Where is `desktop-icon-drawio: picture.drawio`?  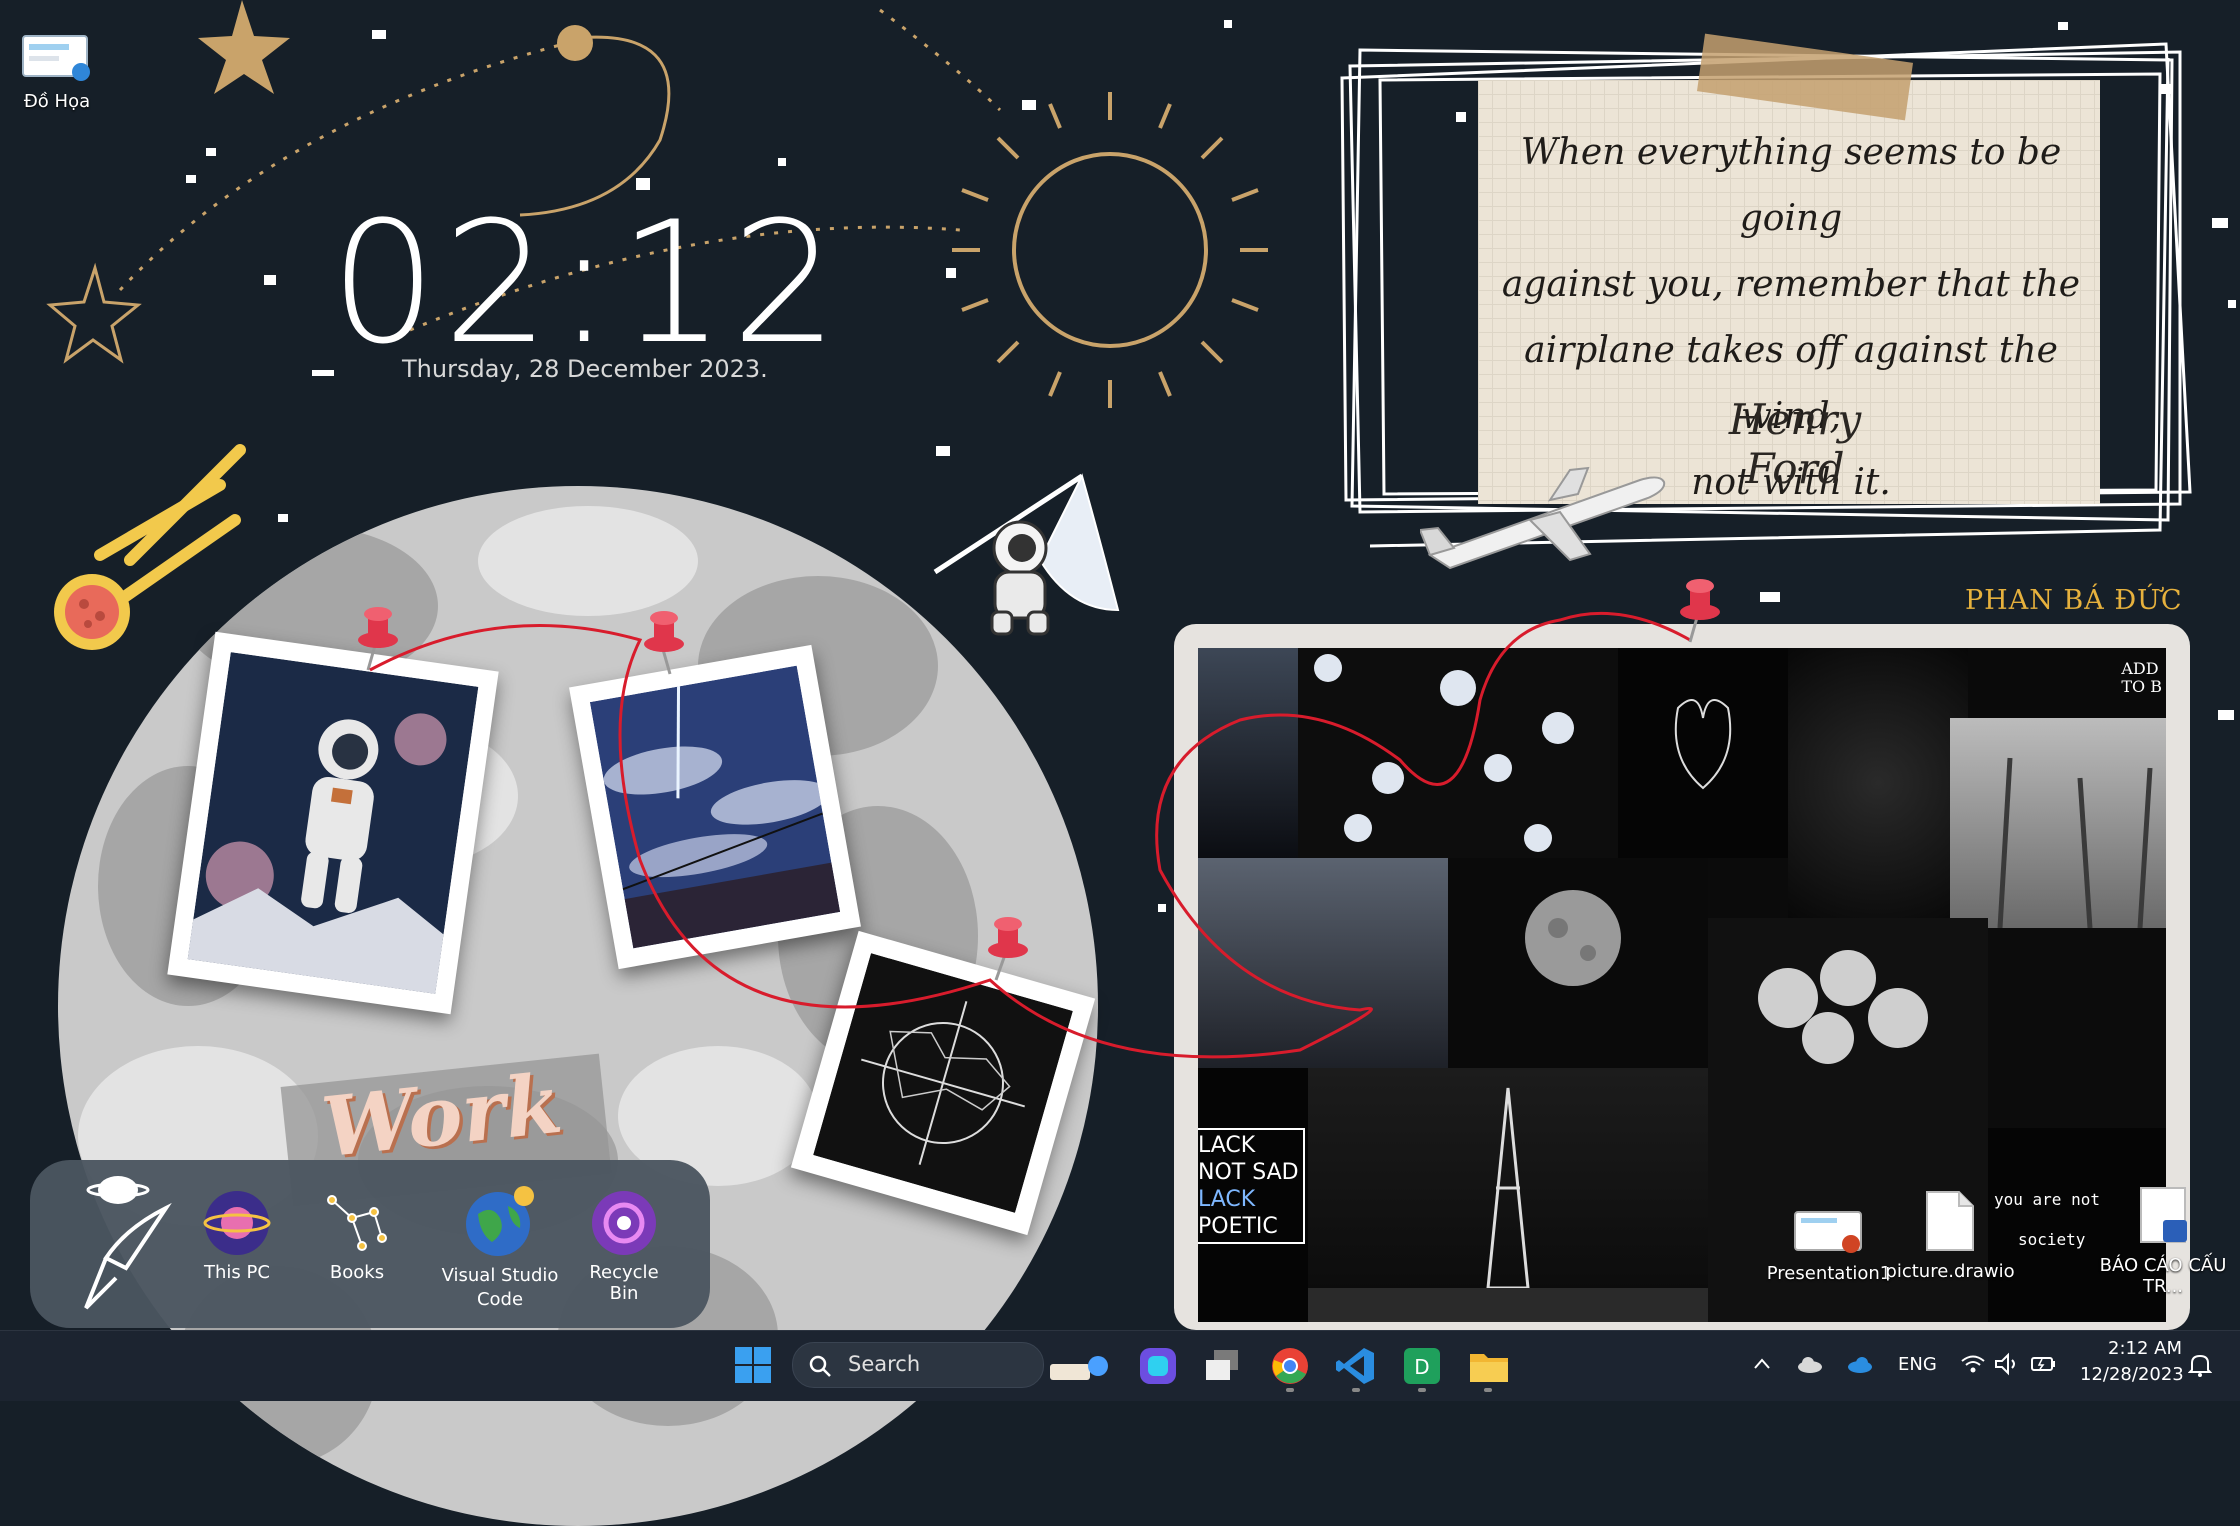
desktop-icon-drawio: picture.drawio is located at coordinates (1950, 1236).